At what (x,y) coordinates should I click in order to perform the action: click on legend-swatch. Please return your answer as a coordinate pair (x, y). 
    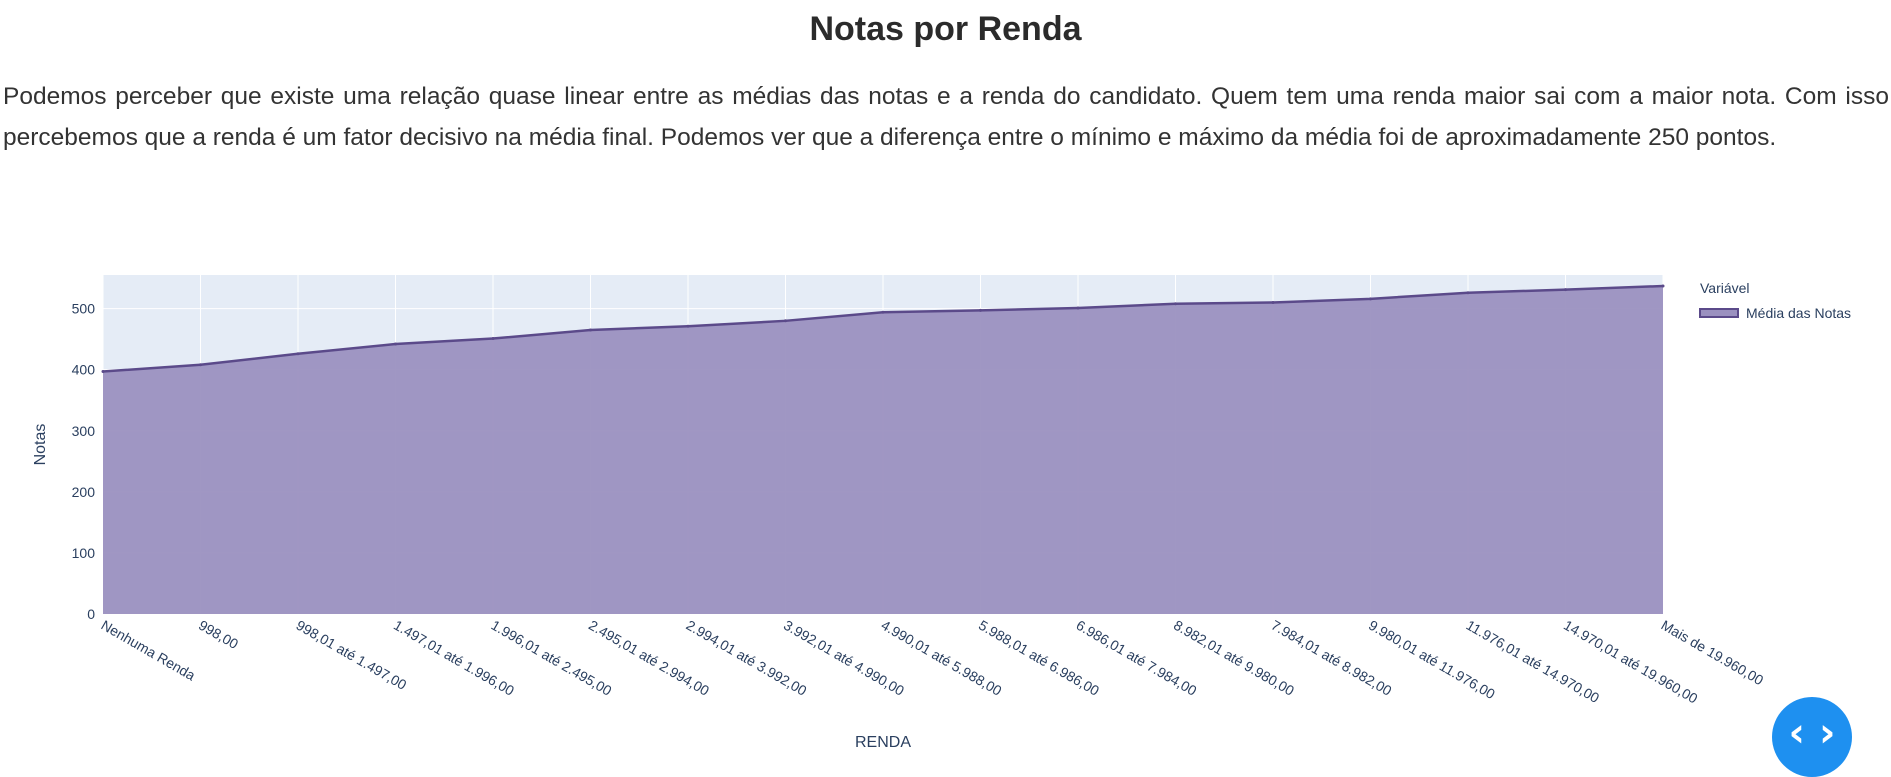
    Looking at the image, I should click on (1719, 313).